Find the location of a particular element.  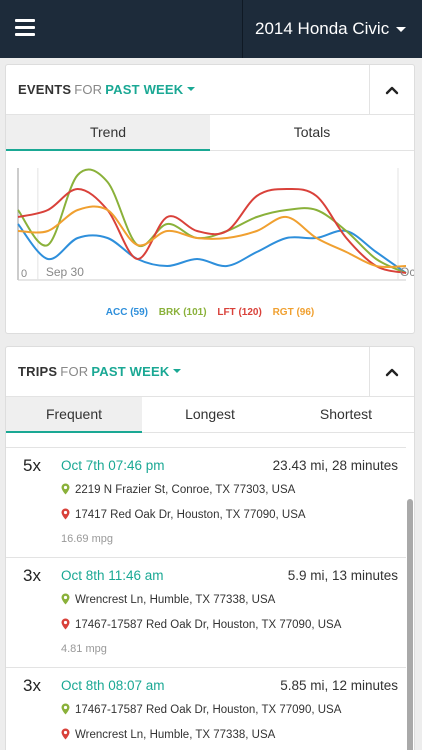

trip-mpg: 16.69 mpg is located at coordinates (87, 539).